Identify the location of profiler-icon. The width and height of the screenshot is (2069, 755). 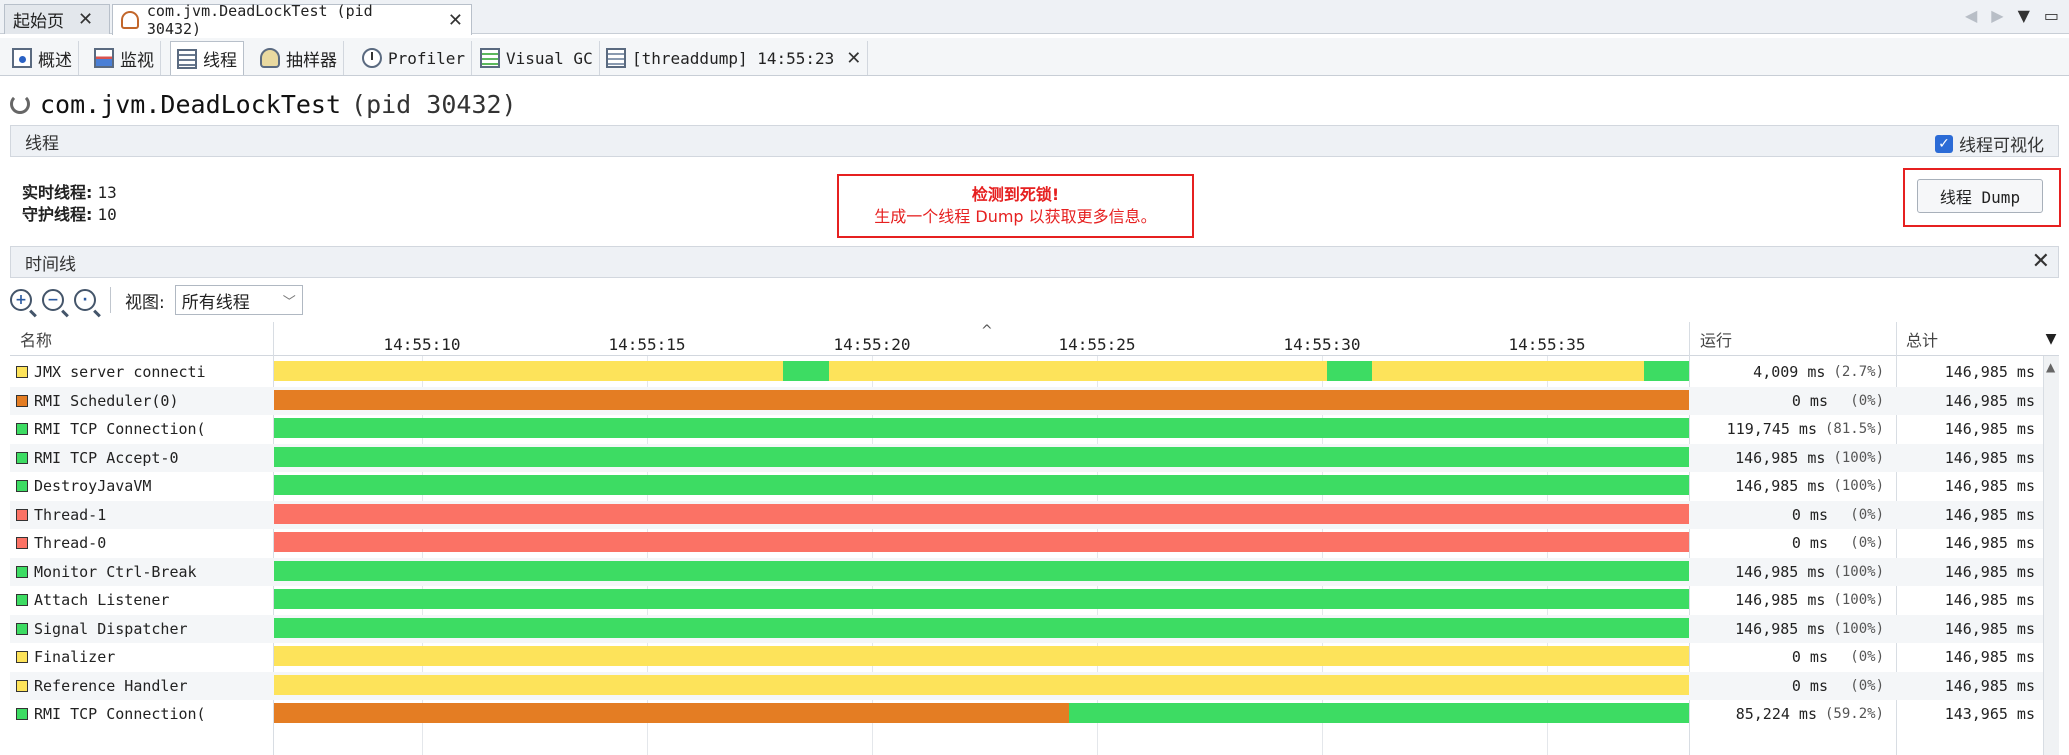
(372, 58).